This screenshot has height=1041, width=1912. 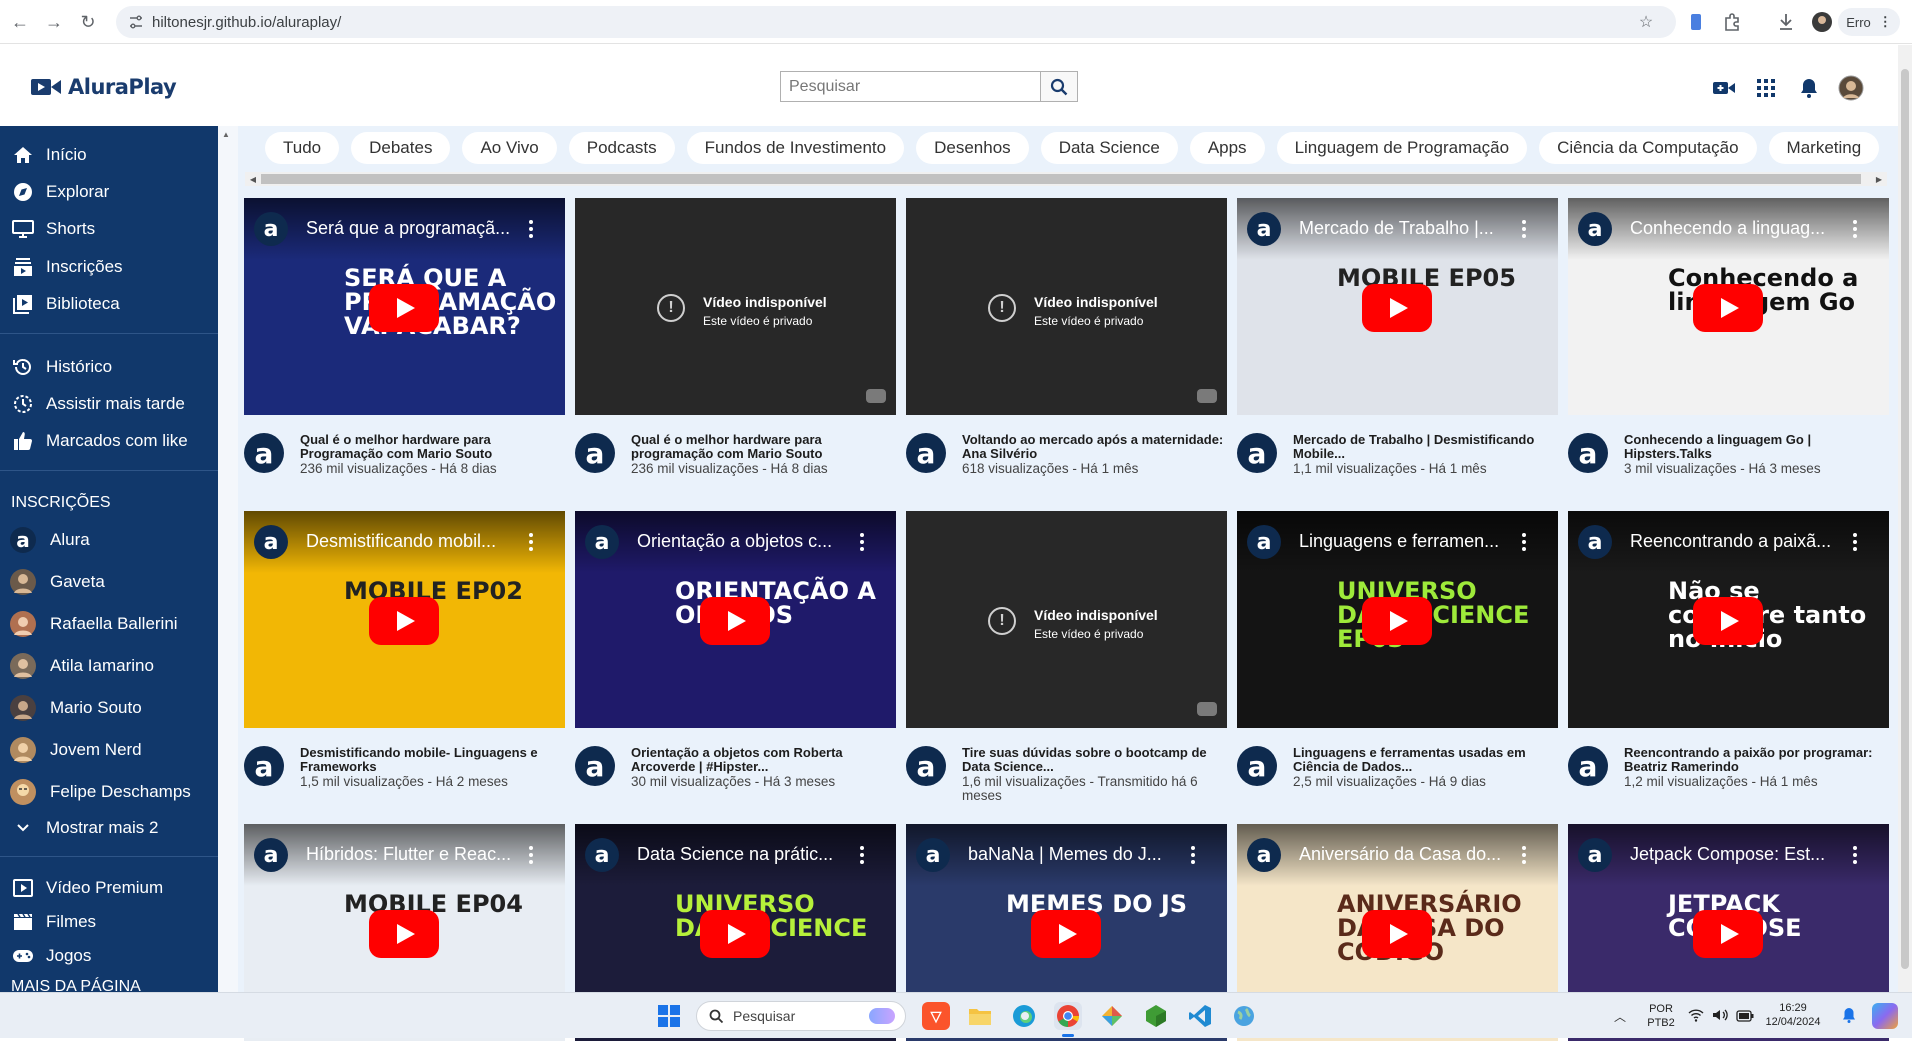 I want to click on clock: 16:29 12/04/2024, so click(x=1793, y=1015).